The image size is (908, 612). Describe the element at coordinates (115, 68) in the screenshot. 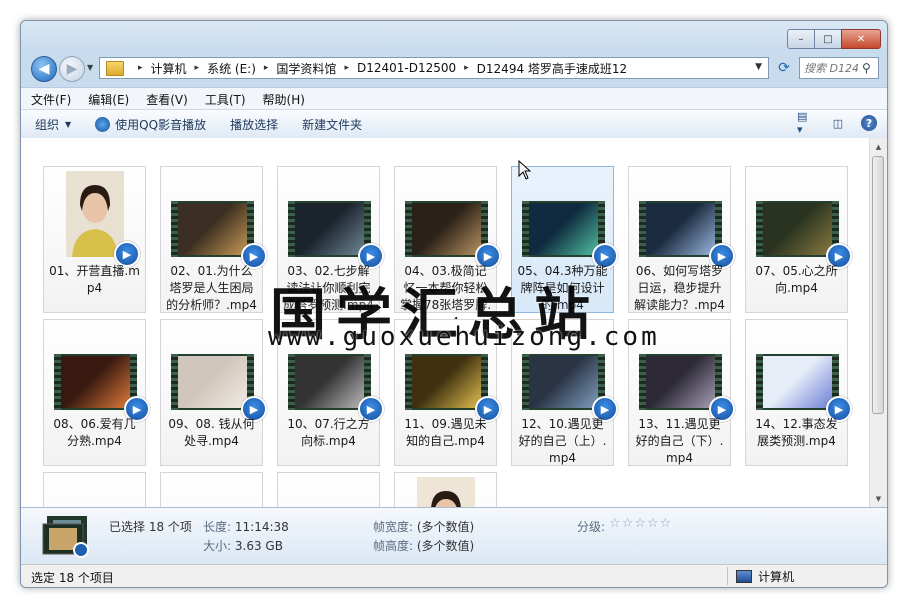

I see `folder-icon` at that location.